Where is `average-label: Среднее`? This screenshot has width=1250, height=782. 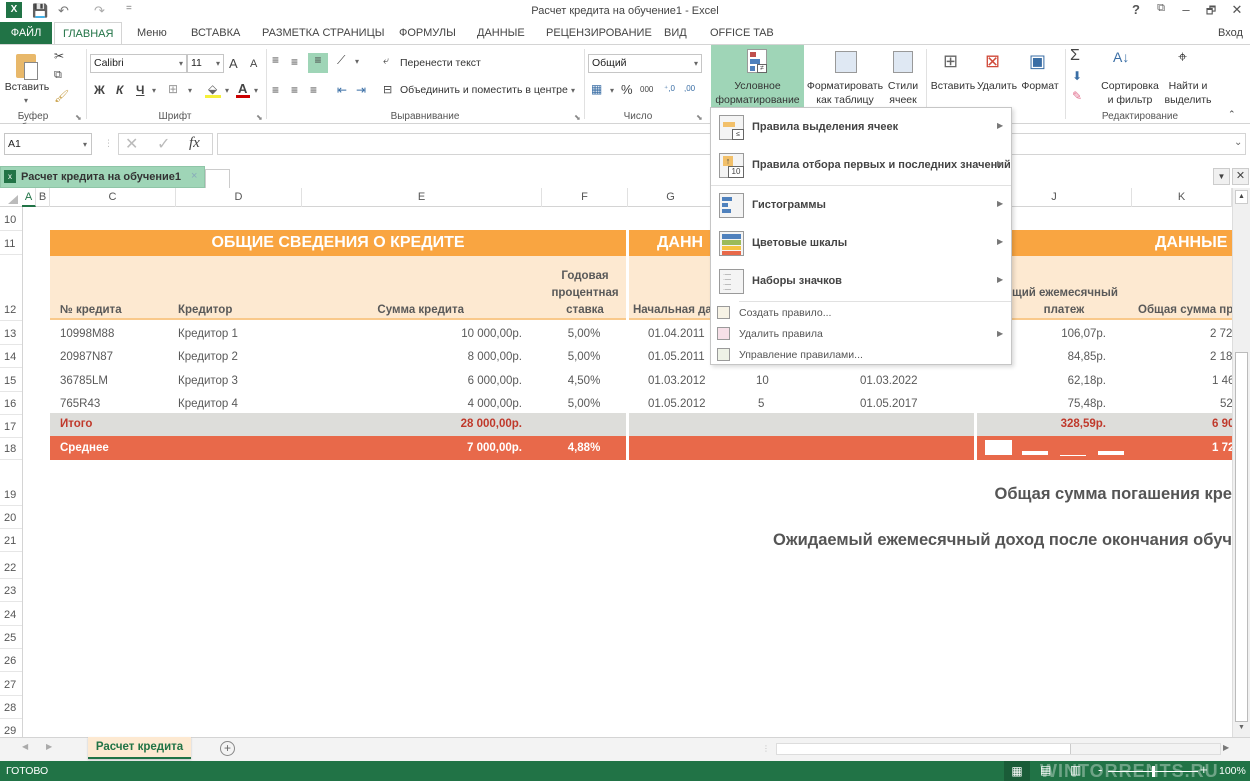
average-label: Среднее is located at coordinates (84, 448).